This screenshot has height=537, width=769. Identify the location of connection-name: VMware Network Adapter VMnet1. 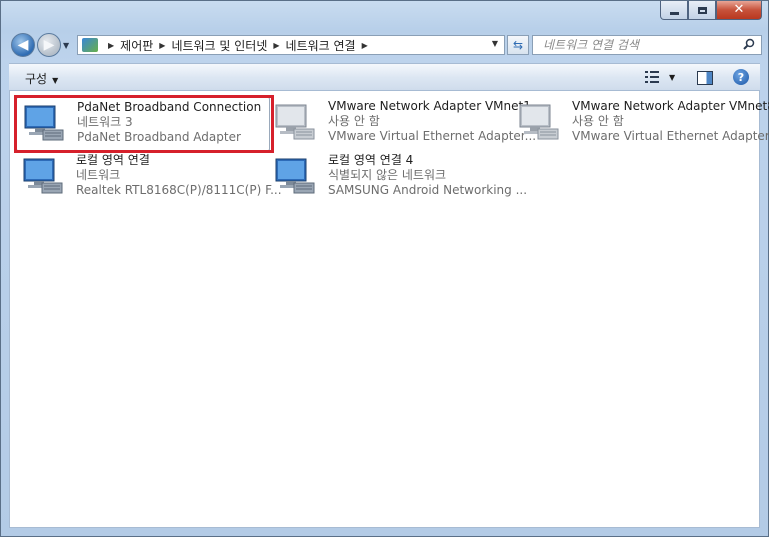
(429, 106).